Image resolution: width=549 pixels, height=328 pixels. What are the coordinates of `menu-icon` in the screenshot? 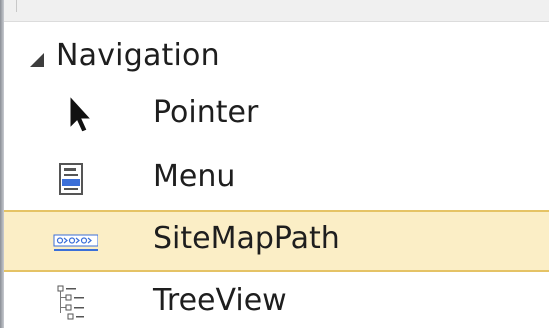 It's located at (71, 179).